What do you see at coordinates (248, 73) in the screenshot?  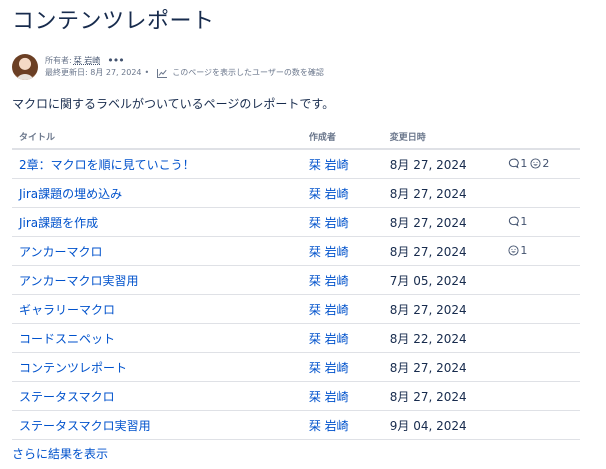 I see `analytics-link: このページを表示したユーザーの数を確認` at bounding box center [248, 73].